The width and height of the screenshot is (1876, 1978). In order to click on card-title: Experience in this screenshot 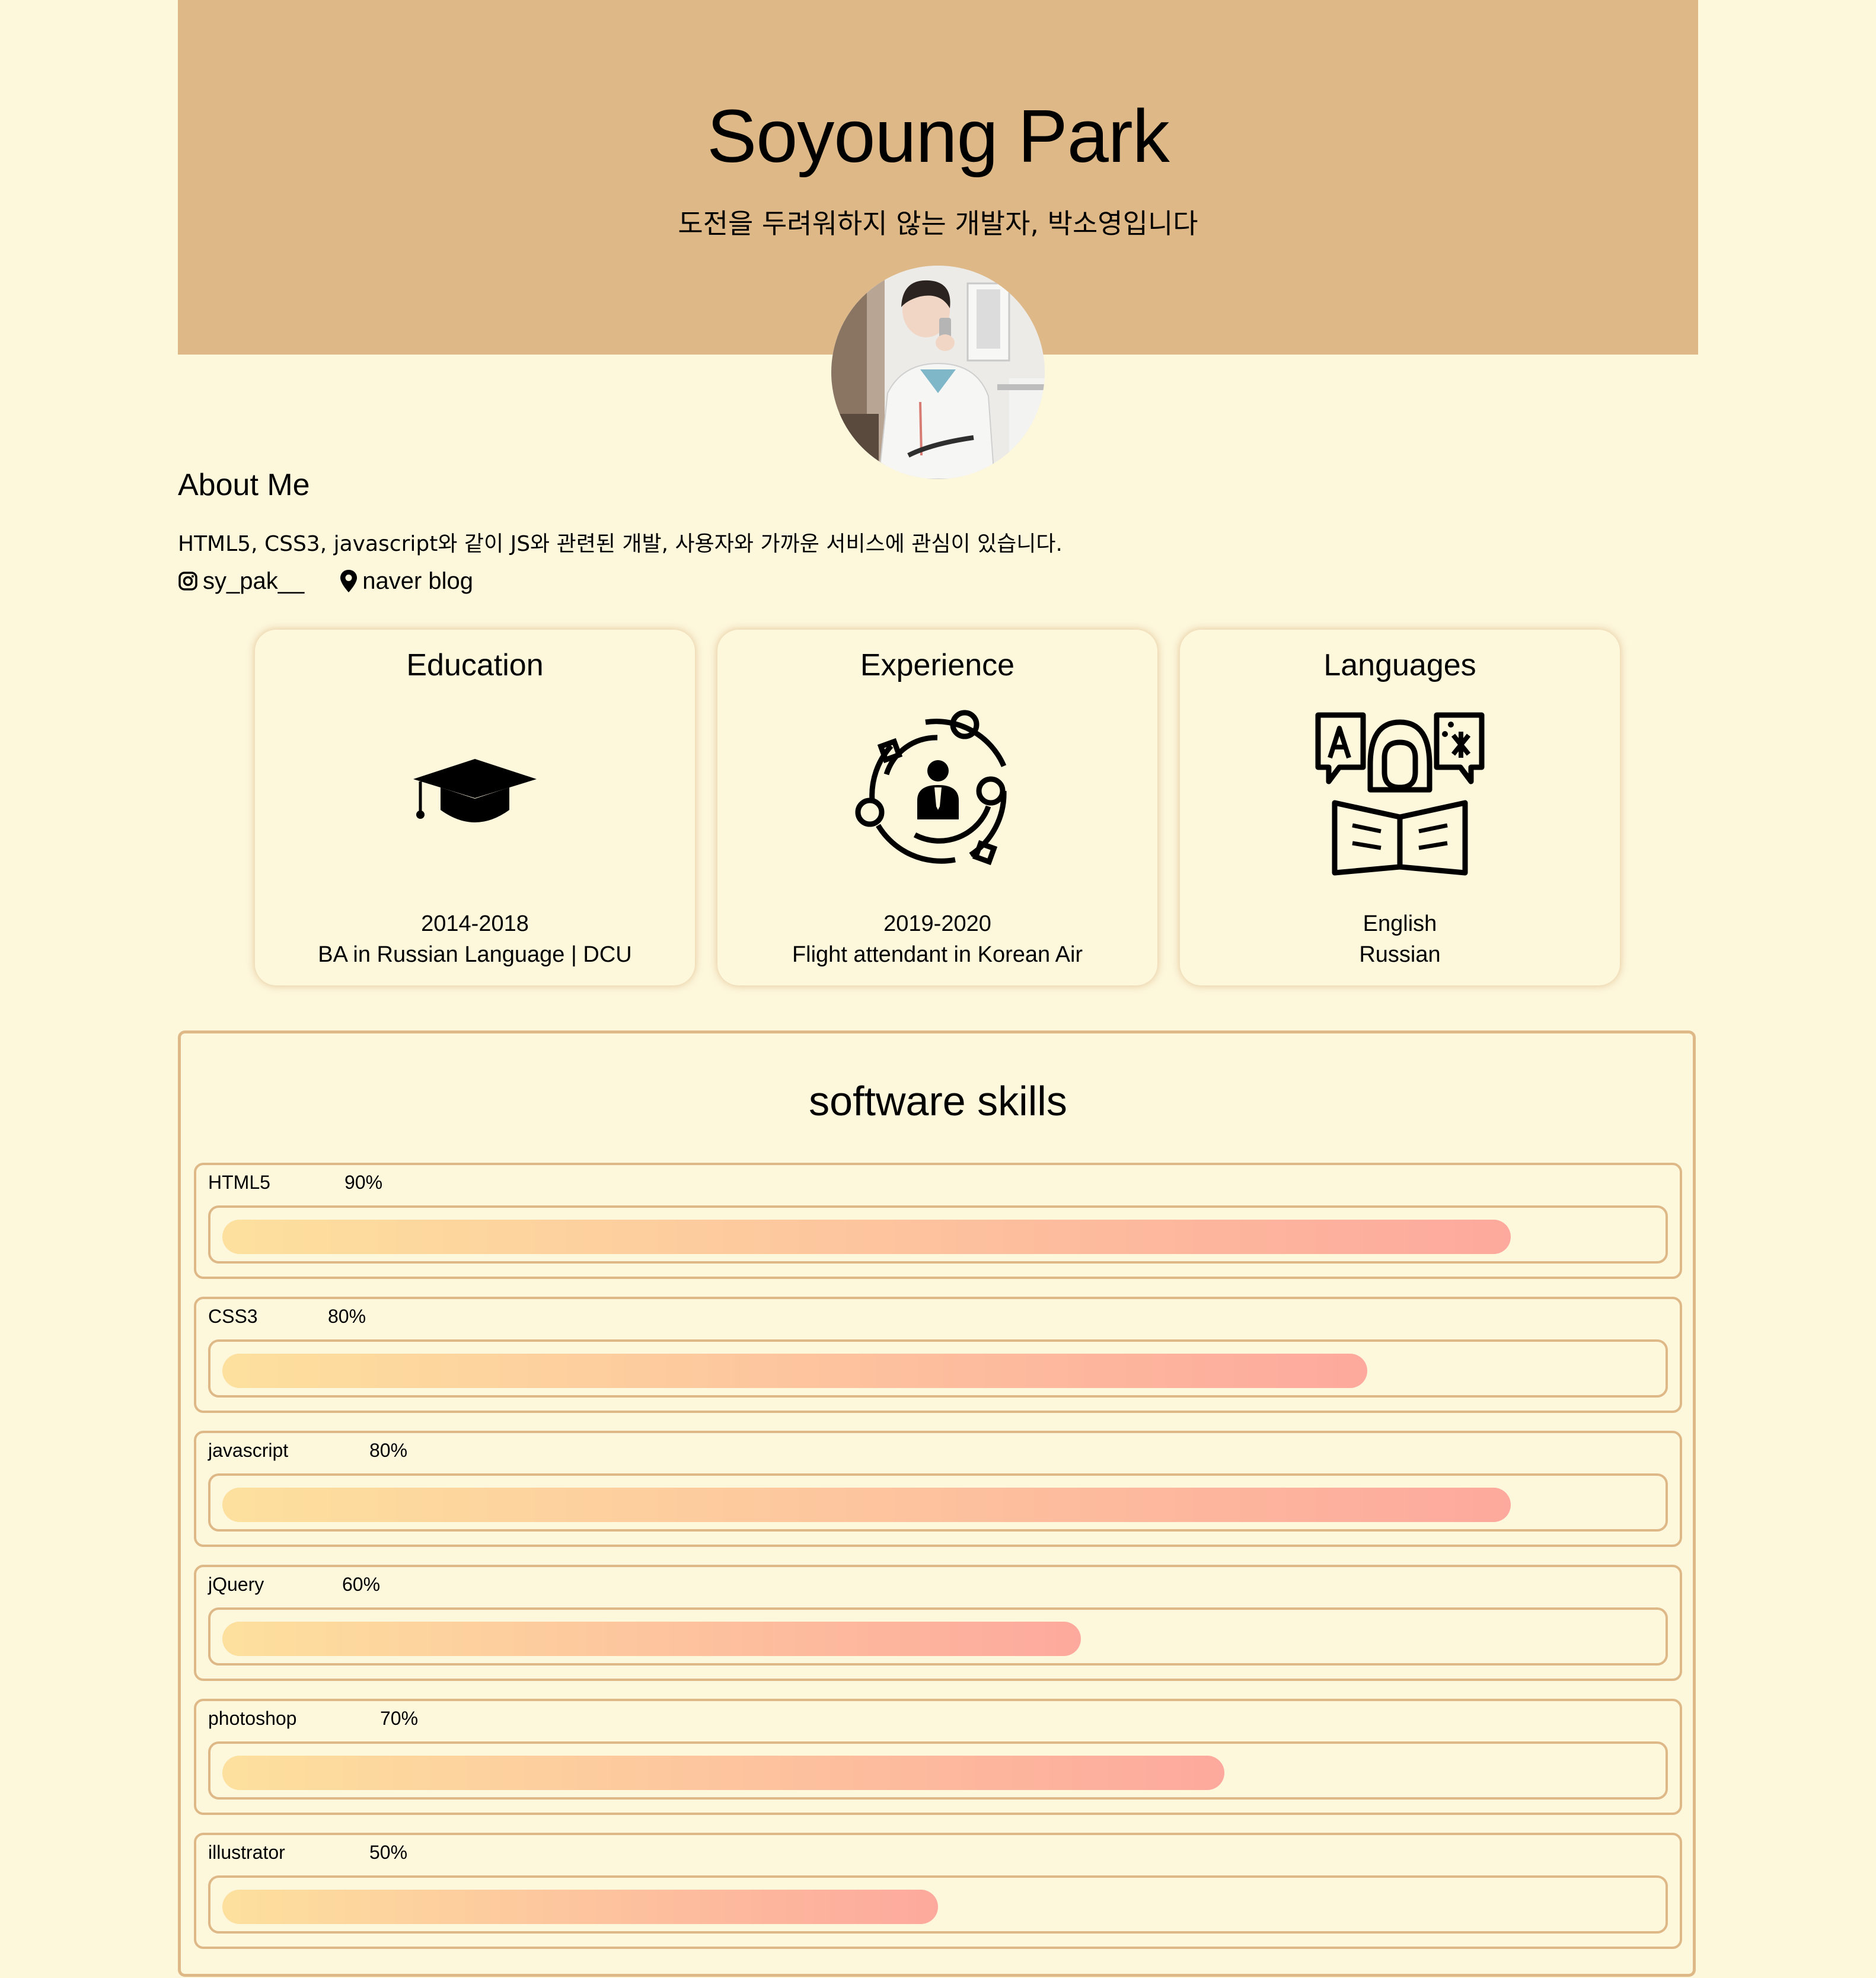, I will do `click(938, 665)`.